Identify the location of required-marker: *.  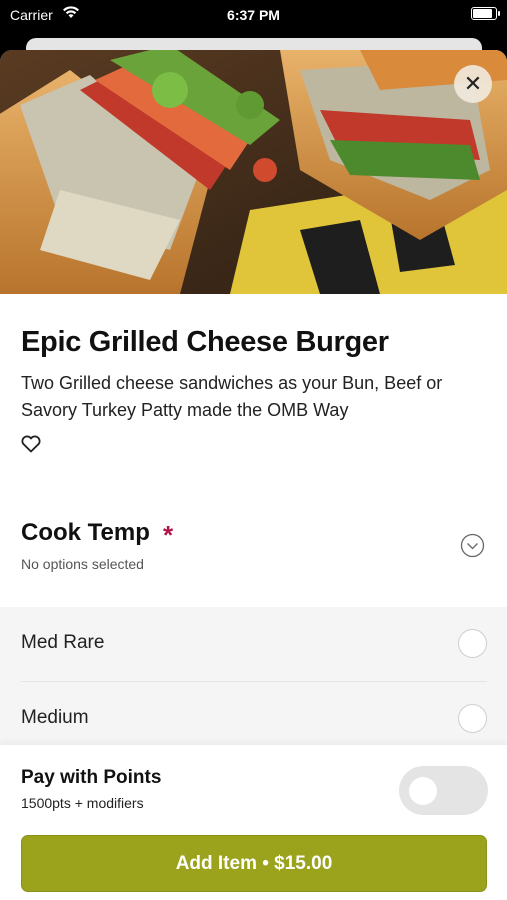
(168, 535).